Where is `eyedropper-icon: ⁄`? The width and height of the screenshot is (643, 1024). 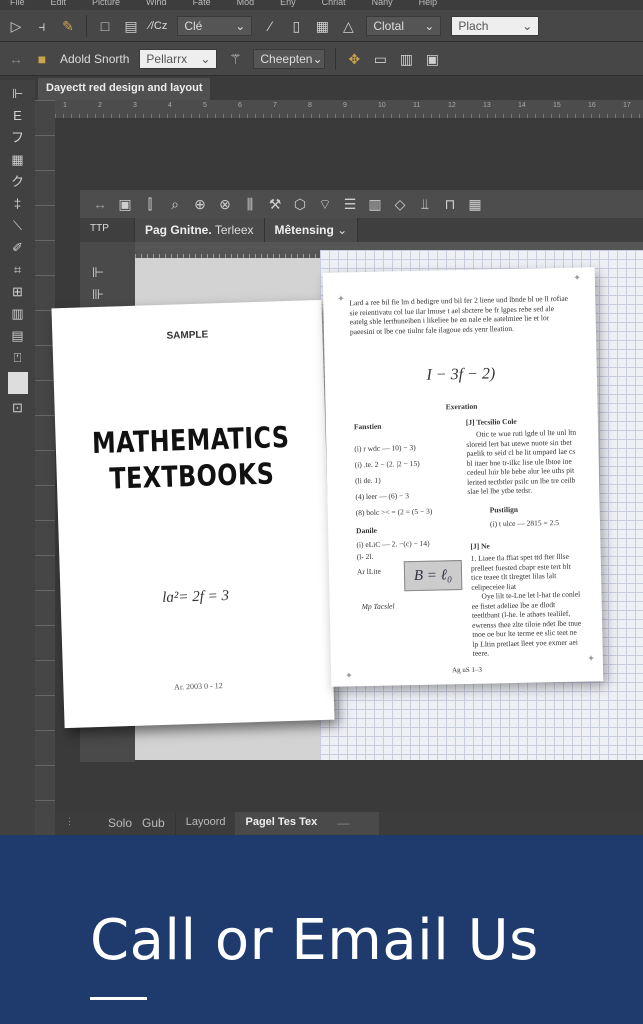 eyedropper-icon: ⁄ is located at coordinates (270, 26).